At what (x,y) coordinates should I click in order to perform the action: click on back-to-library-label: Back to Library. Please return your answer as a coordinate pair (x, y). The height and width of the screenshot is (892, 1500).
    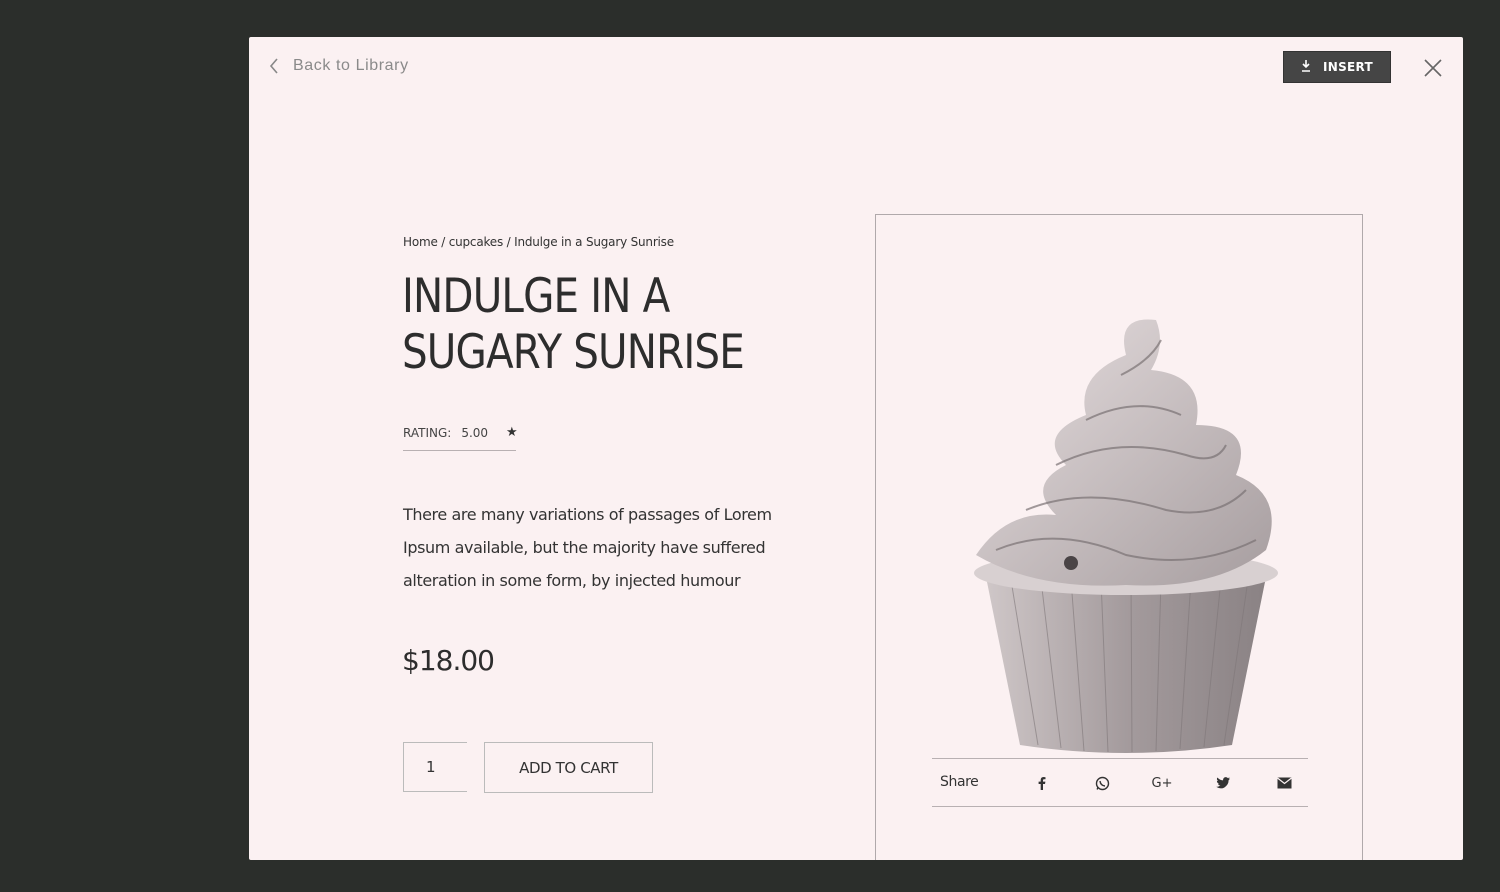
    Looking at the image, I should click on (351, 65).